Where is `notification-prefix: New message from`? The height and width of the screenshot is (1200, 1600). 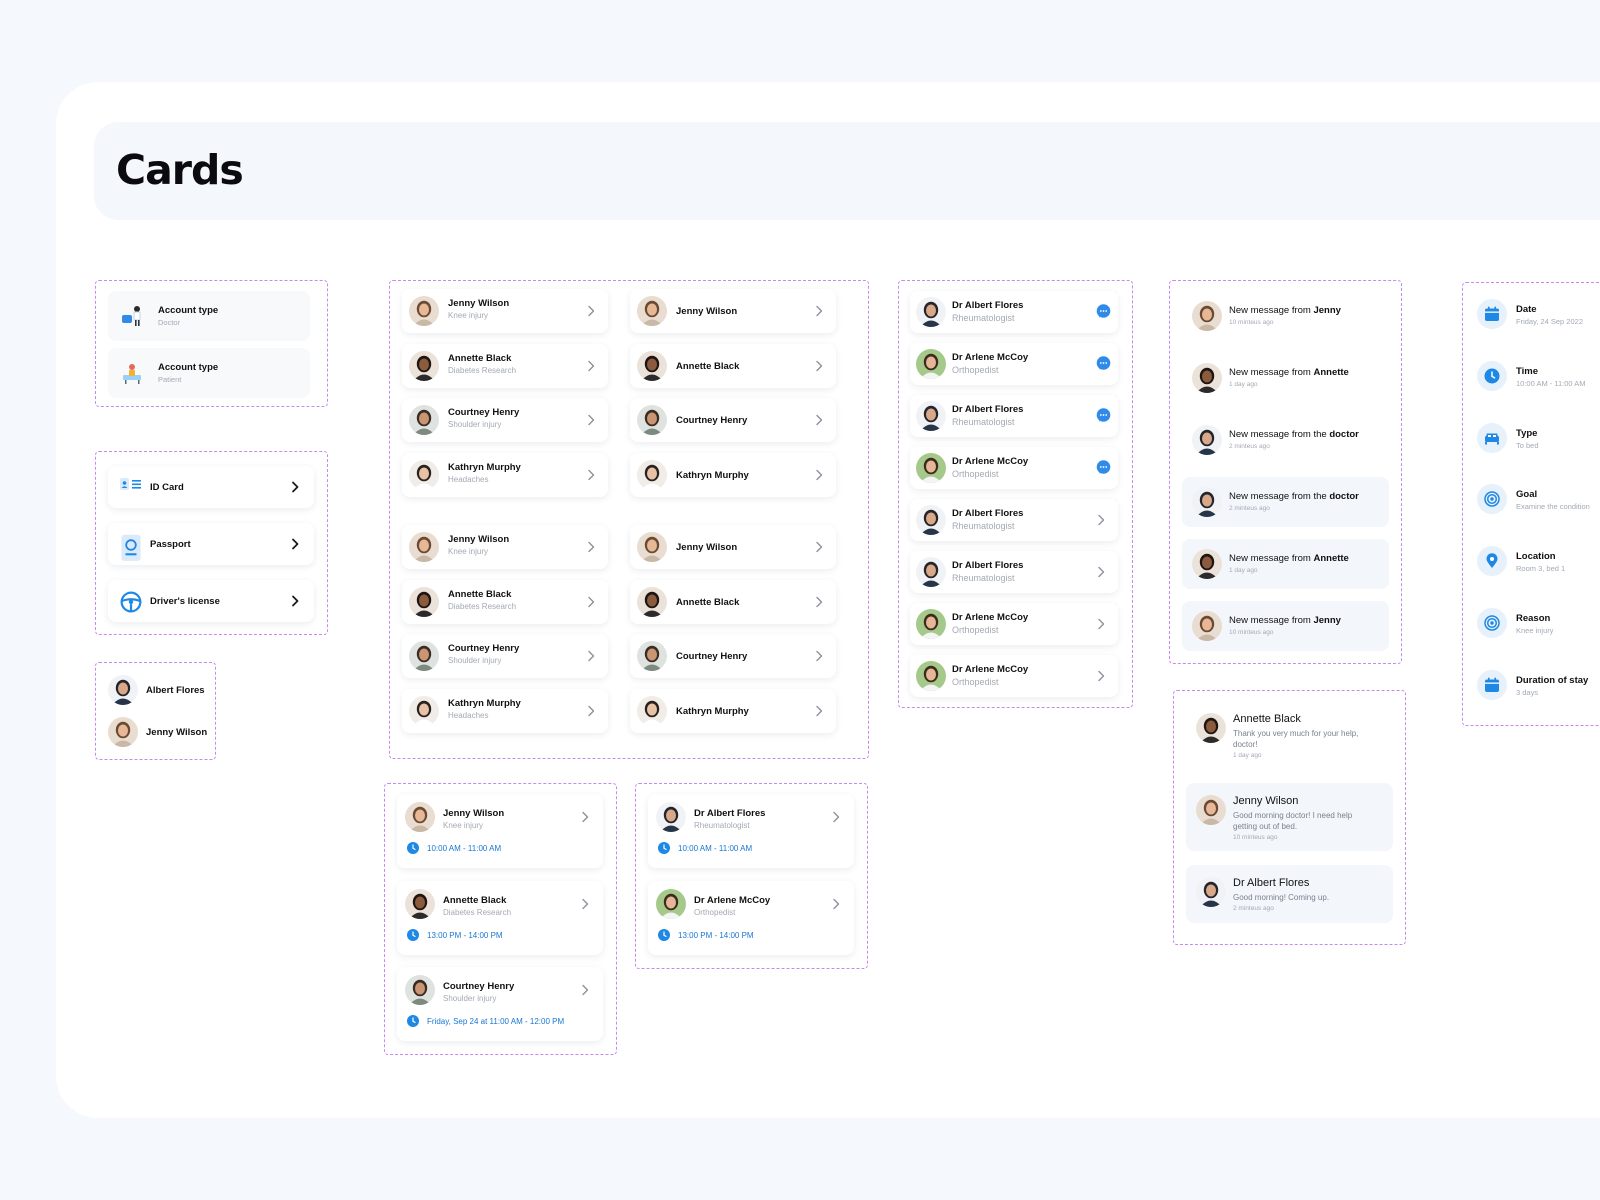 notification-prefix: New message from is located at coordinates (1271, 620).